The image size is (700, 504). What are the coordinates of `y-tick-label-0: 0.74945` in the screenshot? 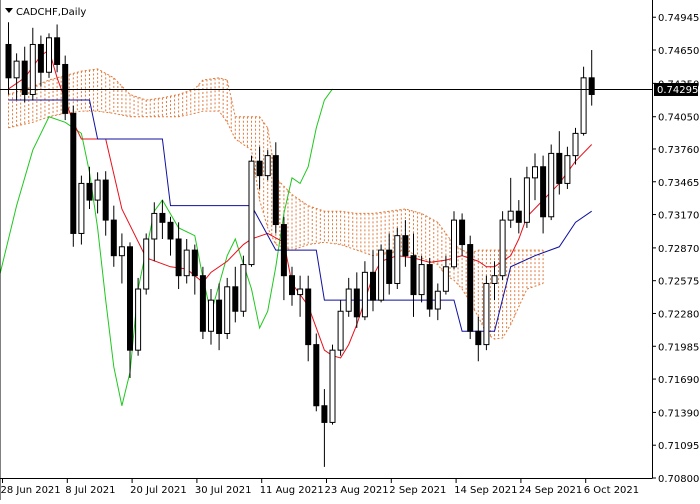 It's located at (678, 18).